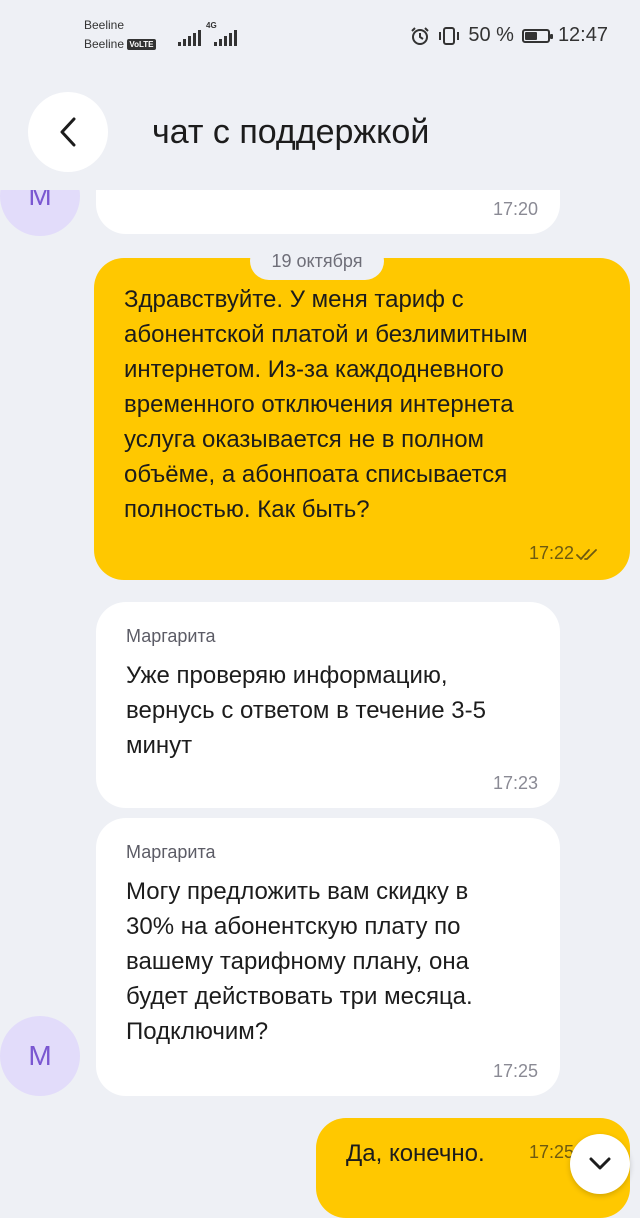 The height and width of the screenshot is (1218, 640). I want to click on chevron-left-icon, so click(68, 132).